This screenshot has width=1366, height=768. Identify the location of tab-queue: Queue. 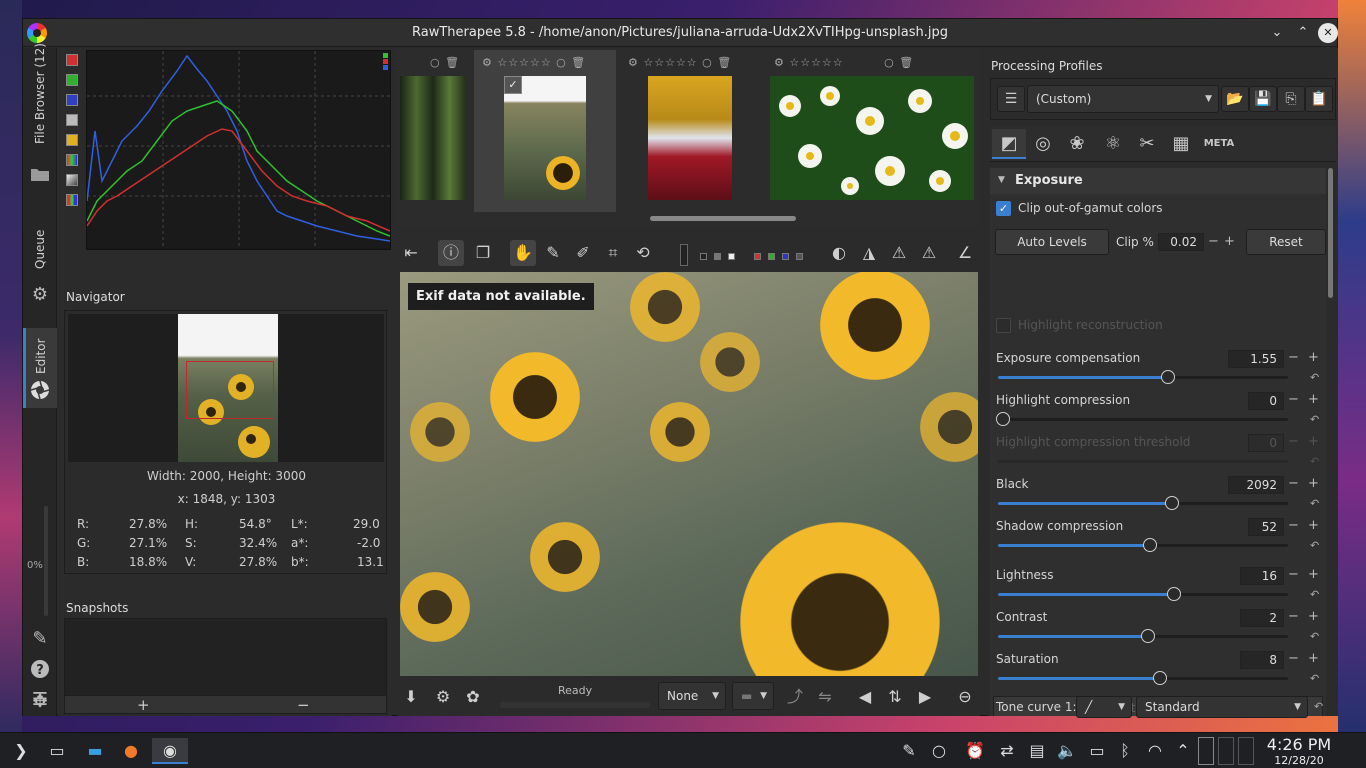
(40, 238).